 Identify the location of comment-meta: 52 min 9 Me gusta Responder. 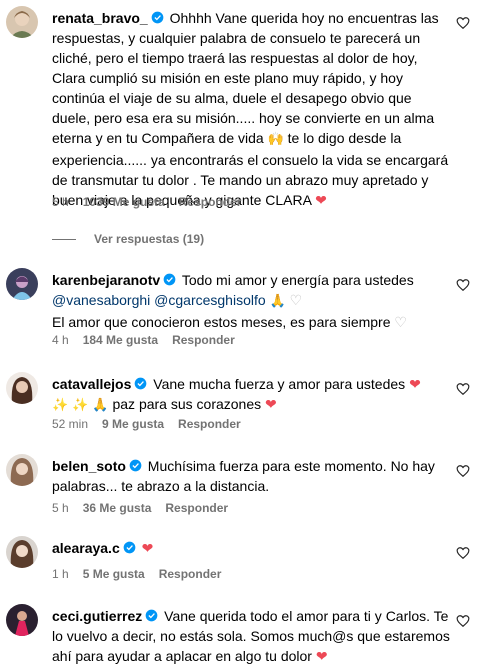
(153, 424).